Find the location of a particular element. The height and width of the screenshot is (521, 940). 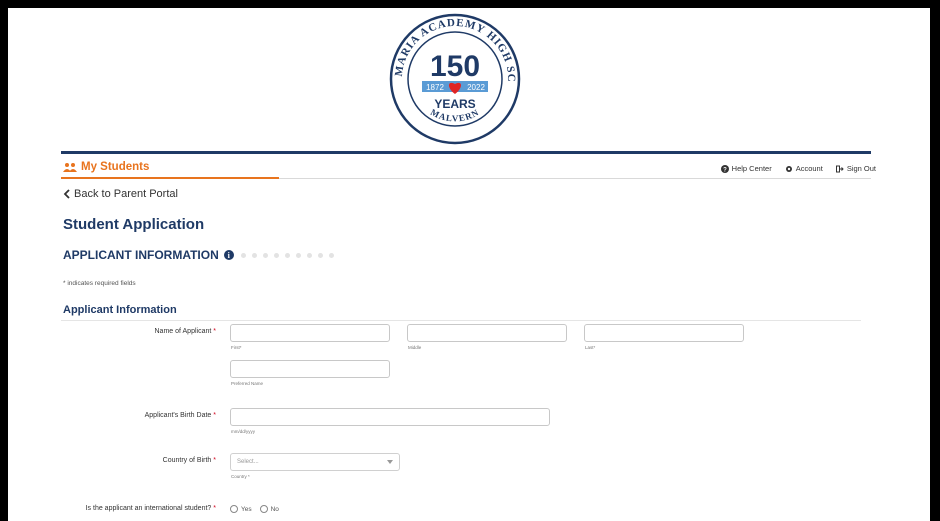

page-title: Student Application is located at coordinates (134, 224).